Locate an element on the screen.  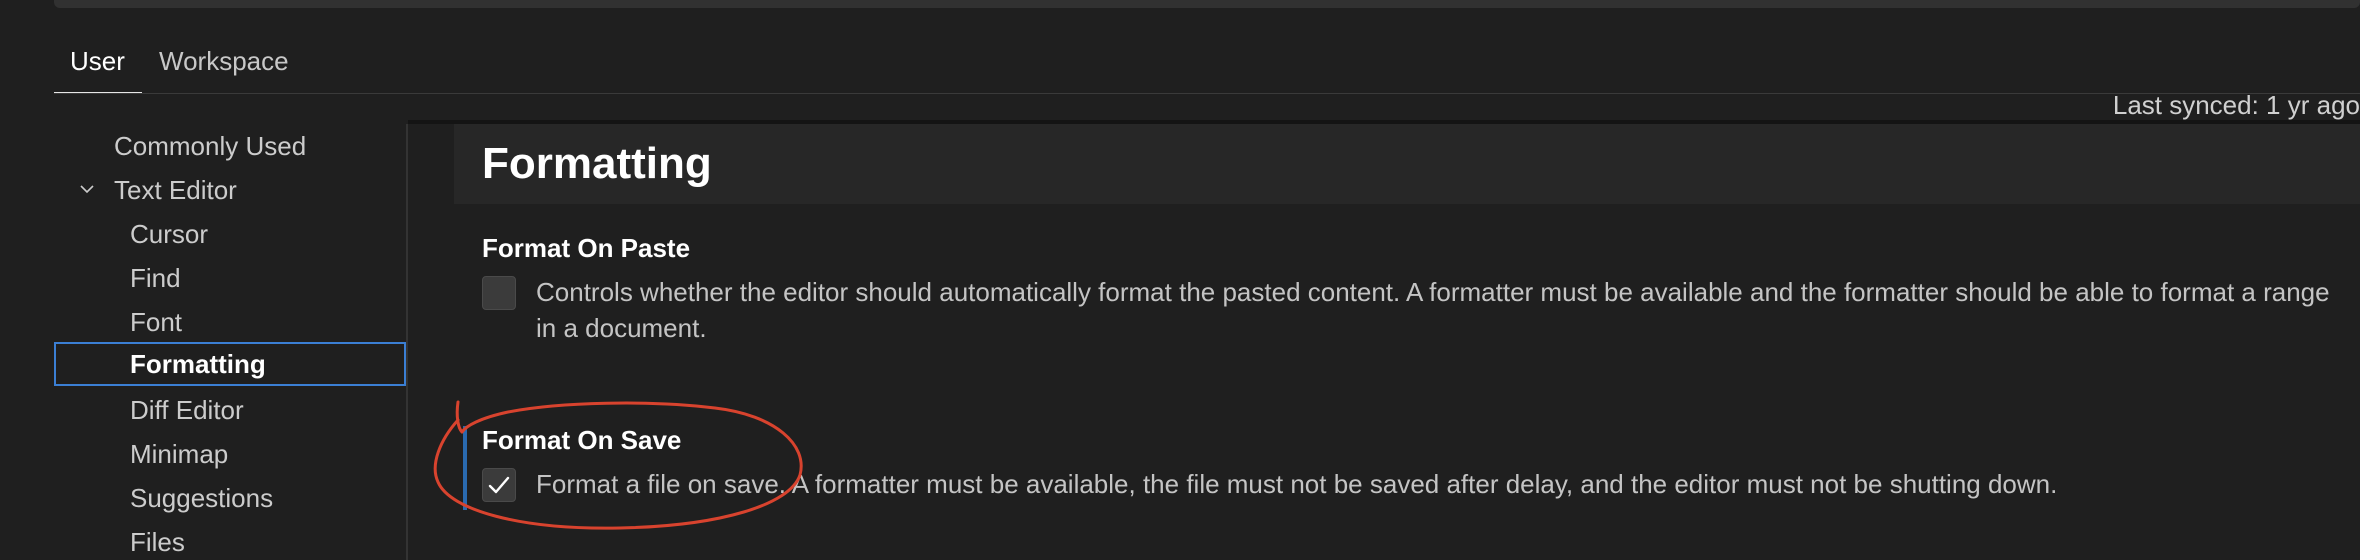
toc-item-label: Files is located at coordinates (157, 542).